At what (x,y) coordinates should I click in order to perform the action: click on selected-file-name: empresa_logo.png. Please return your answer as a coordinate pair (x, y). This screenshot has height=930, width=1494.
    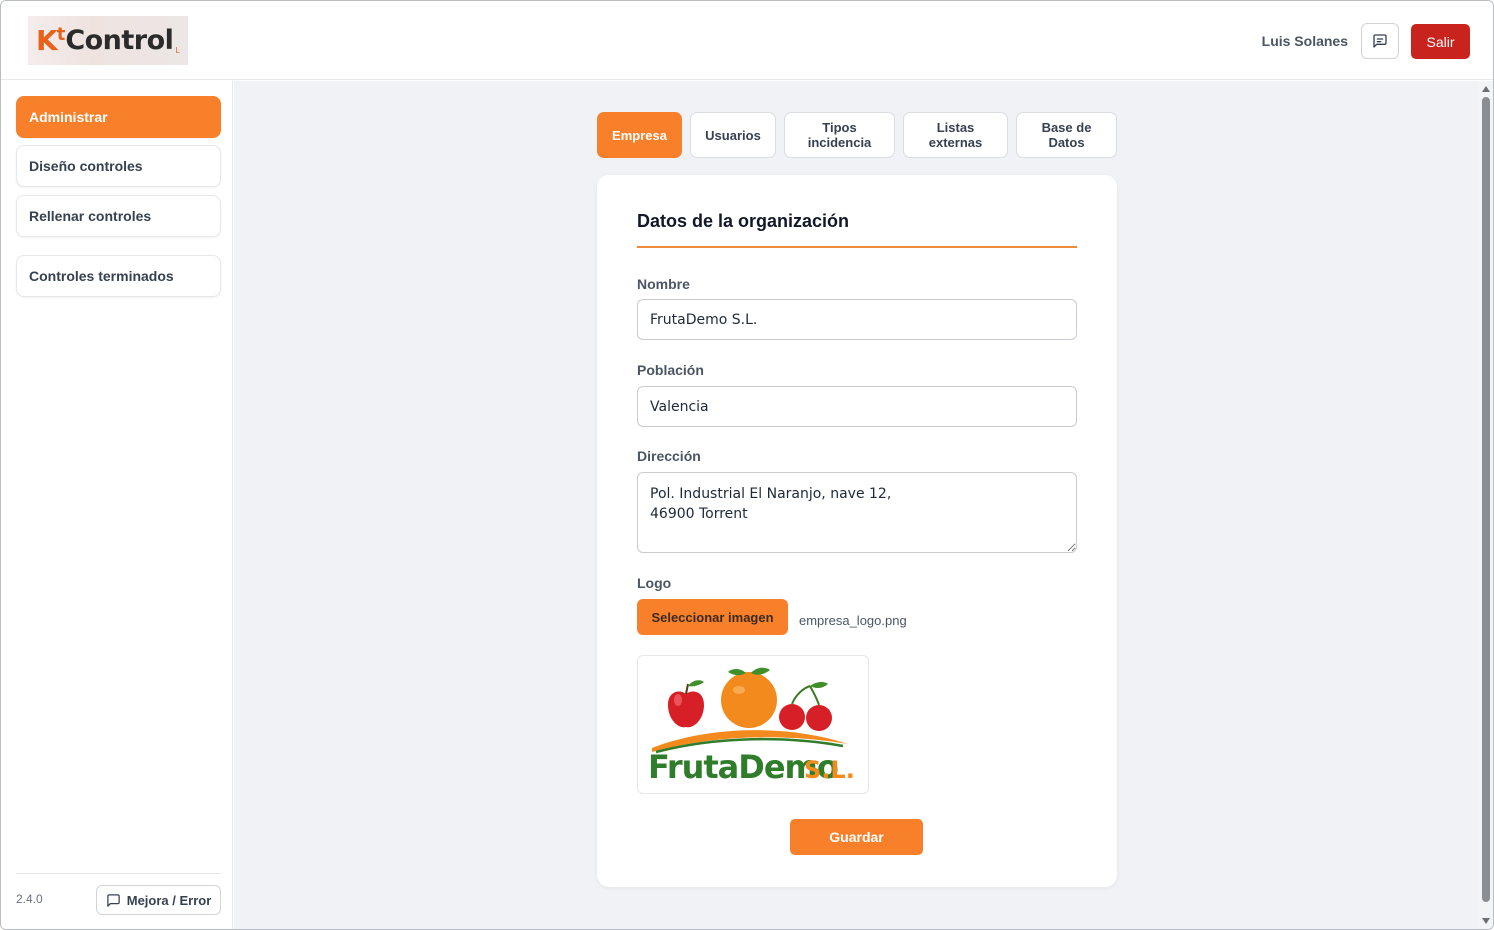
    Looking at the image, I should click on (853, 620).